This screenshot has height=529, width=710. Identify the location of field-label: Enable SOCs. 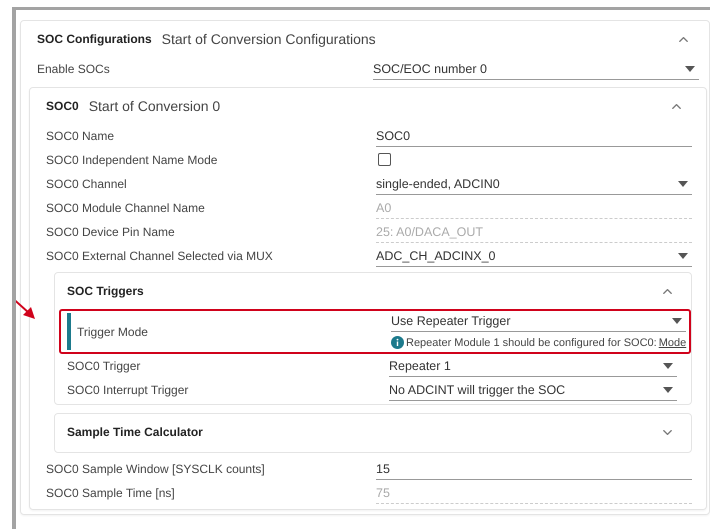
(74, 69).